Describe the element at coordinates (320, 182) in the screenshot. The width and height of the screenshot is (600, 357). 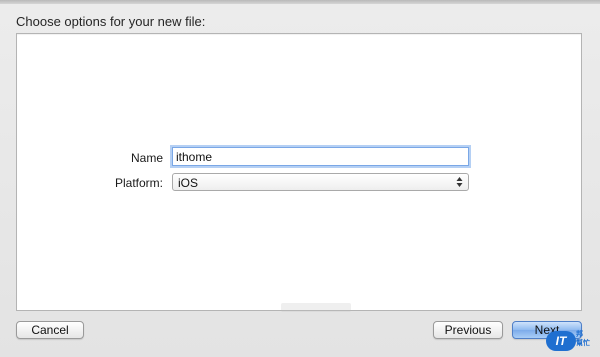
I see `platform-select: iOS` at that location.